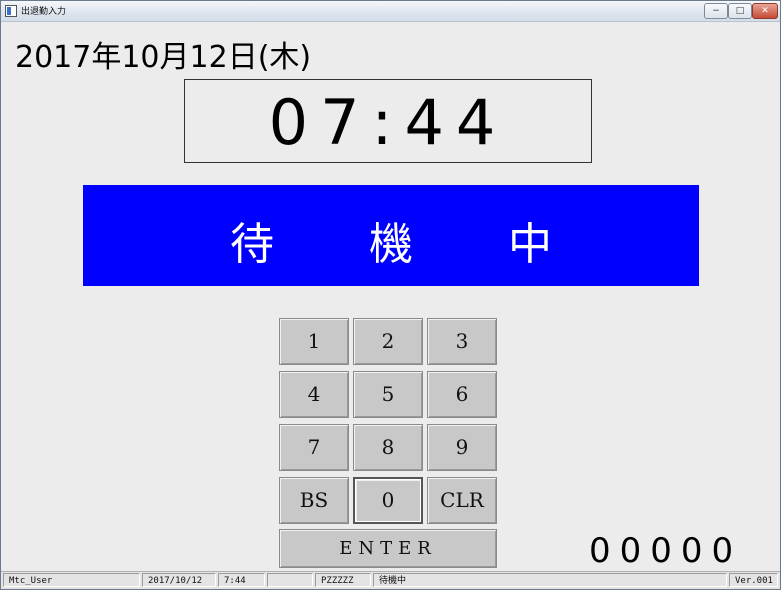  What do you see at coordinates (179, 580) in the screenshot?
I see `statusbar-date: 2017/10/12` at bounding box center [179, 580].